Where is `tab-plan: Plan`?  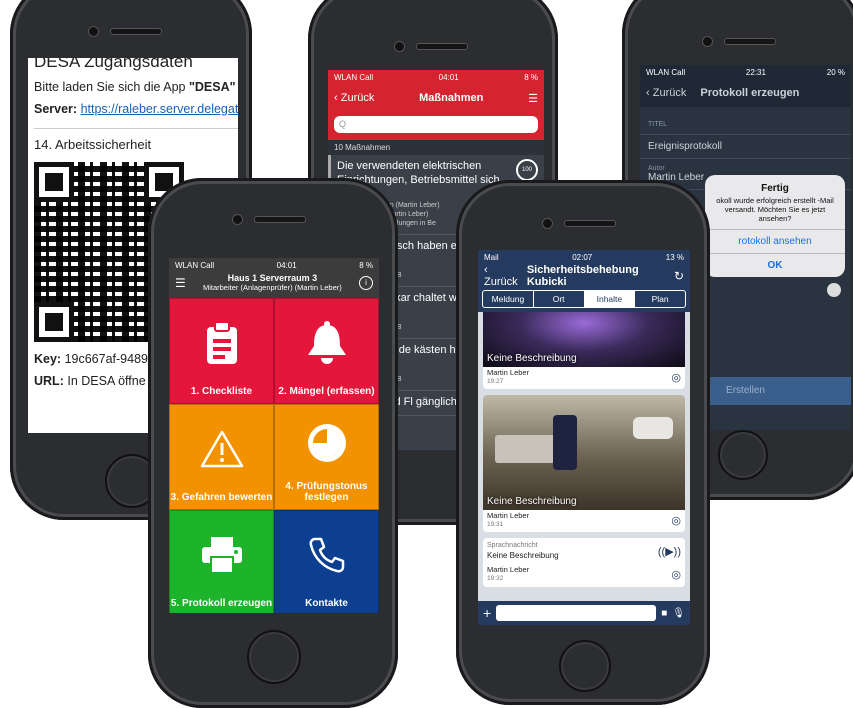
tab-plan: Plan is located at coordinates (660, 299).